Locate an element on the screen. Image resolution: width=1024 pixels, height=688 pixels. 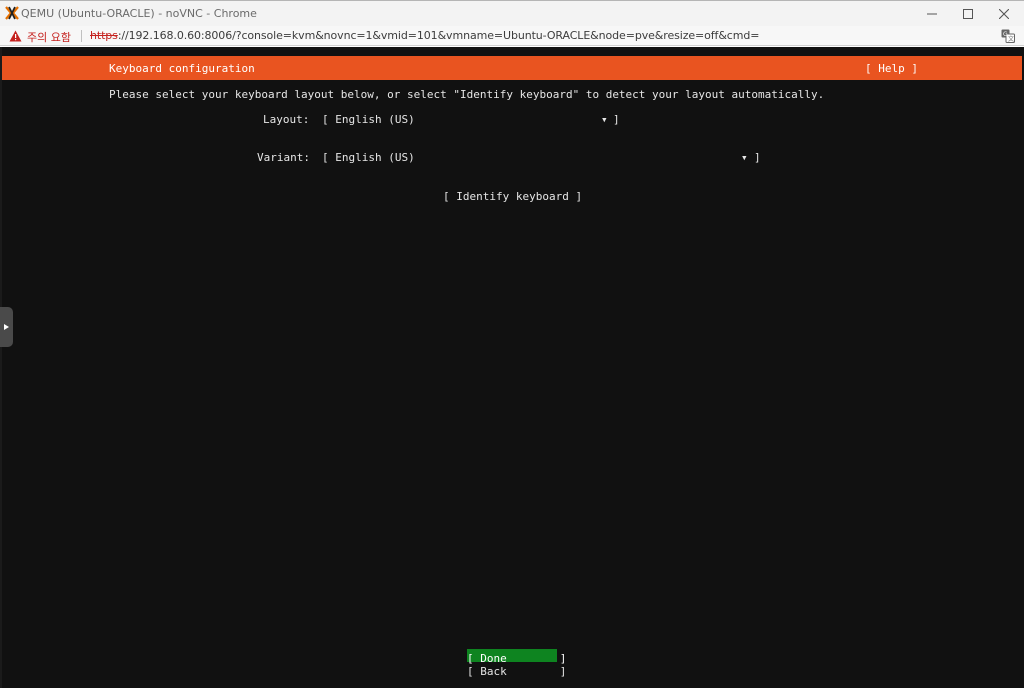
variant-select-bracket: ] is located at coordinates (757, 157).